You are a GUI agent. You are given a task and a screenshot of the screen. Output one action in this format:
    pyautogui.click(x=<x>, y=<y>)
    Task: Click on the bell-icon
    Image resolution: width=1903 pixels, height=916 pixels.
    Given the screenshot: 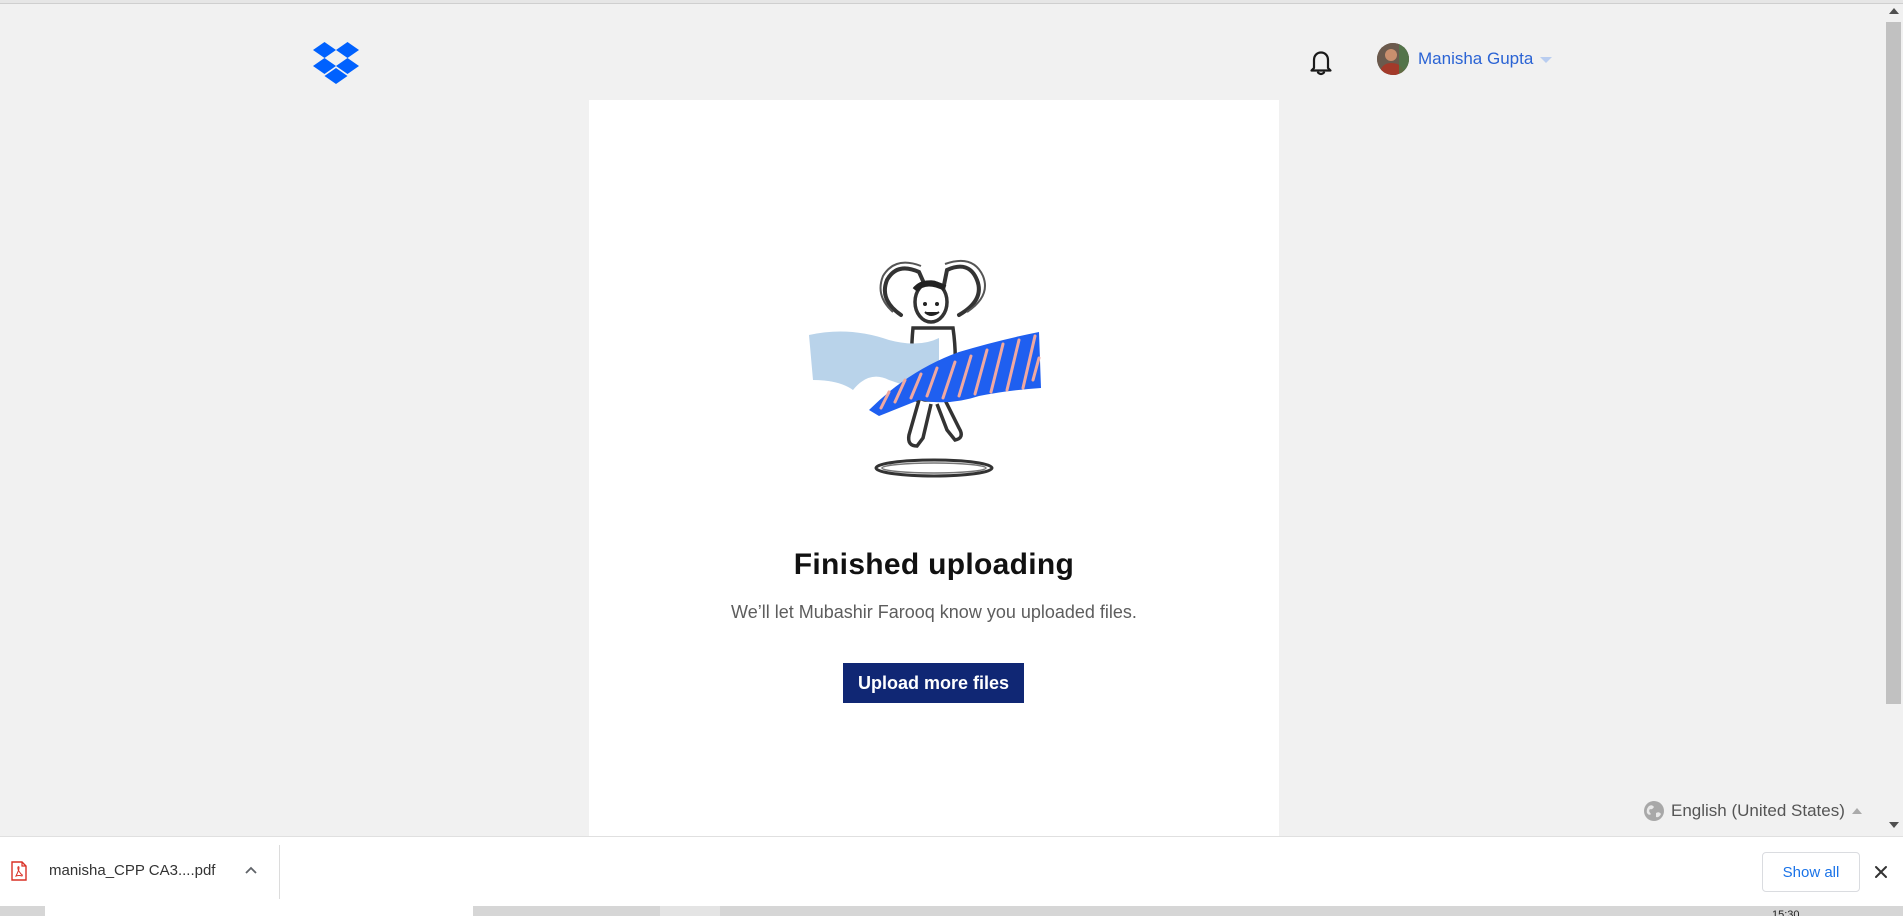 What is the action you would take?
    pyautogui.click(x=1321, y=62)
    